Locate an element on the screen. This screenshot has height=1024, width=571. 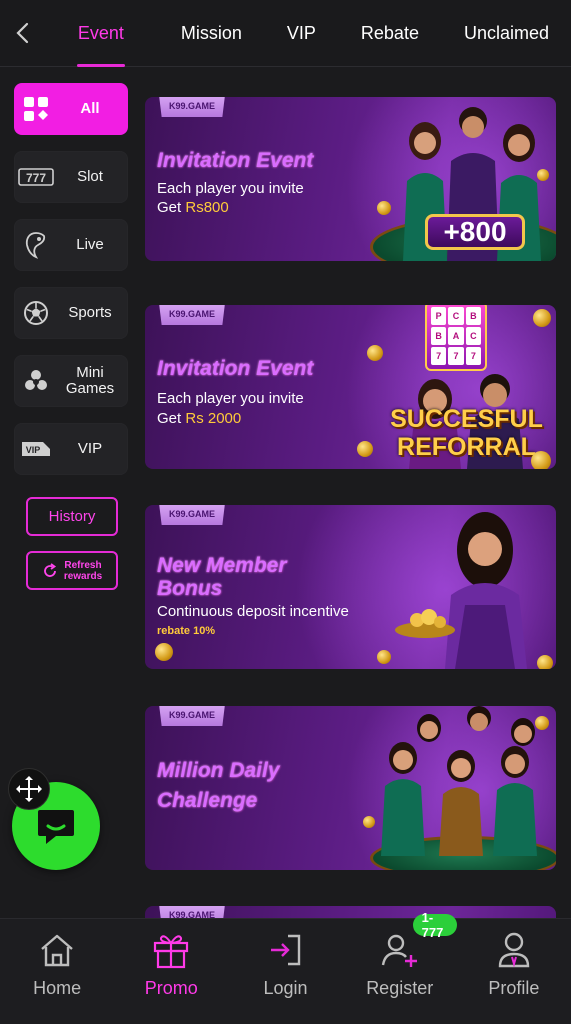
sidebar-item-slot: 777 Slot is located at coordinates (71, 177).